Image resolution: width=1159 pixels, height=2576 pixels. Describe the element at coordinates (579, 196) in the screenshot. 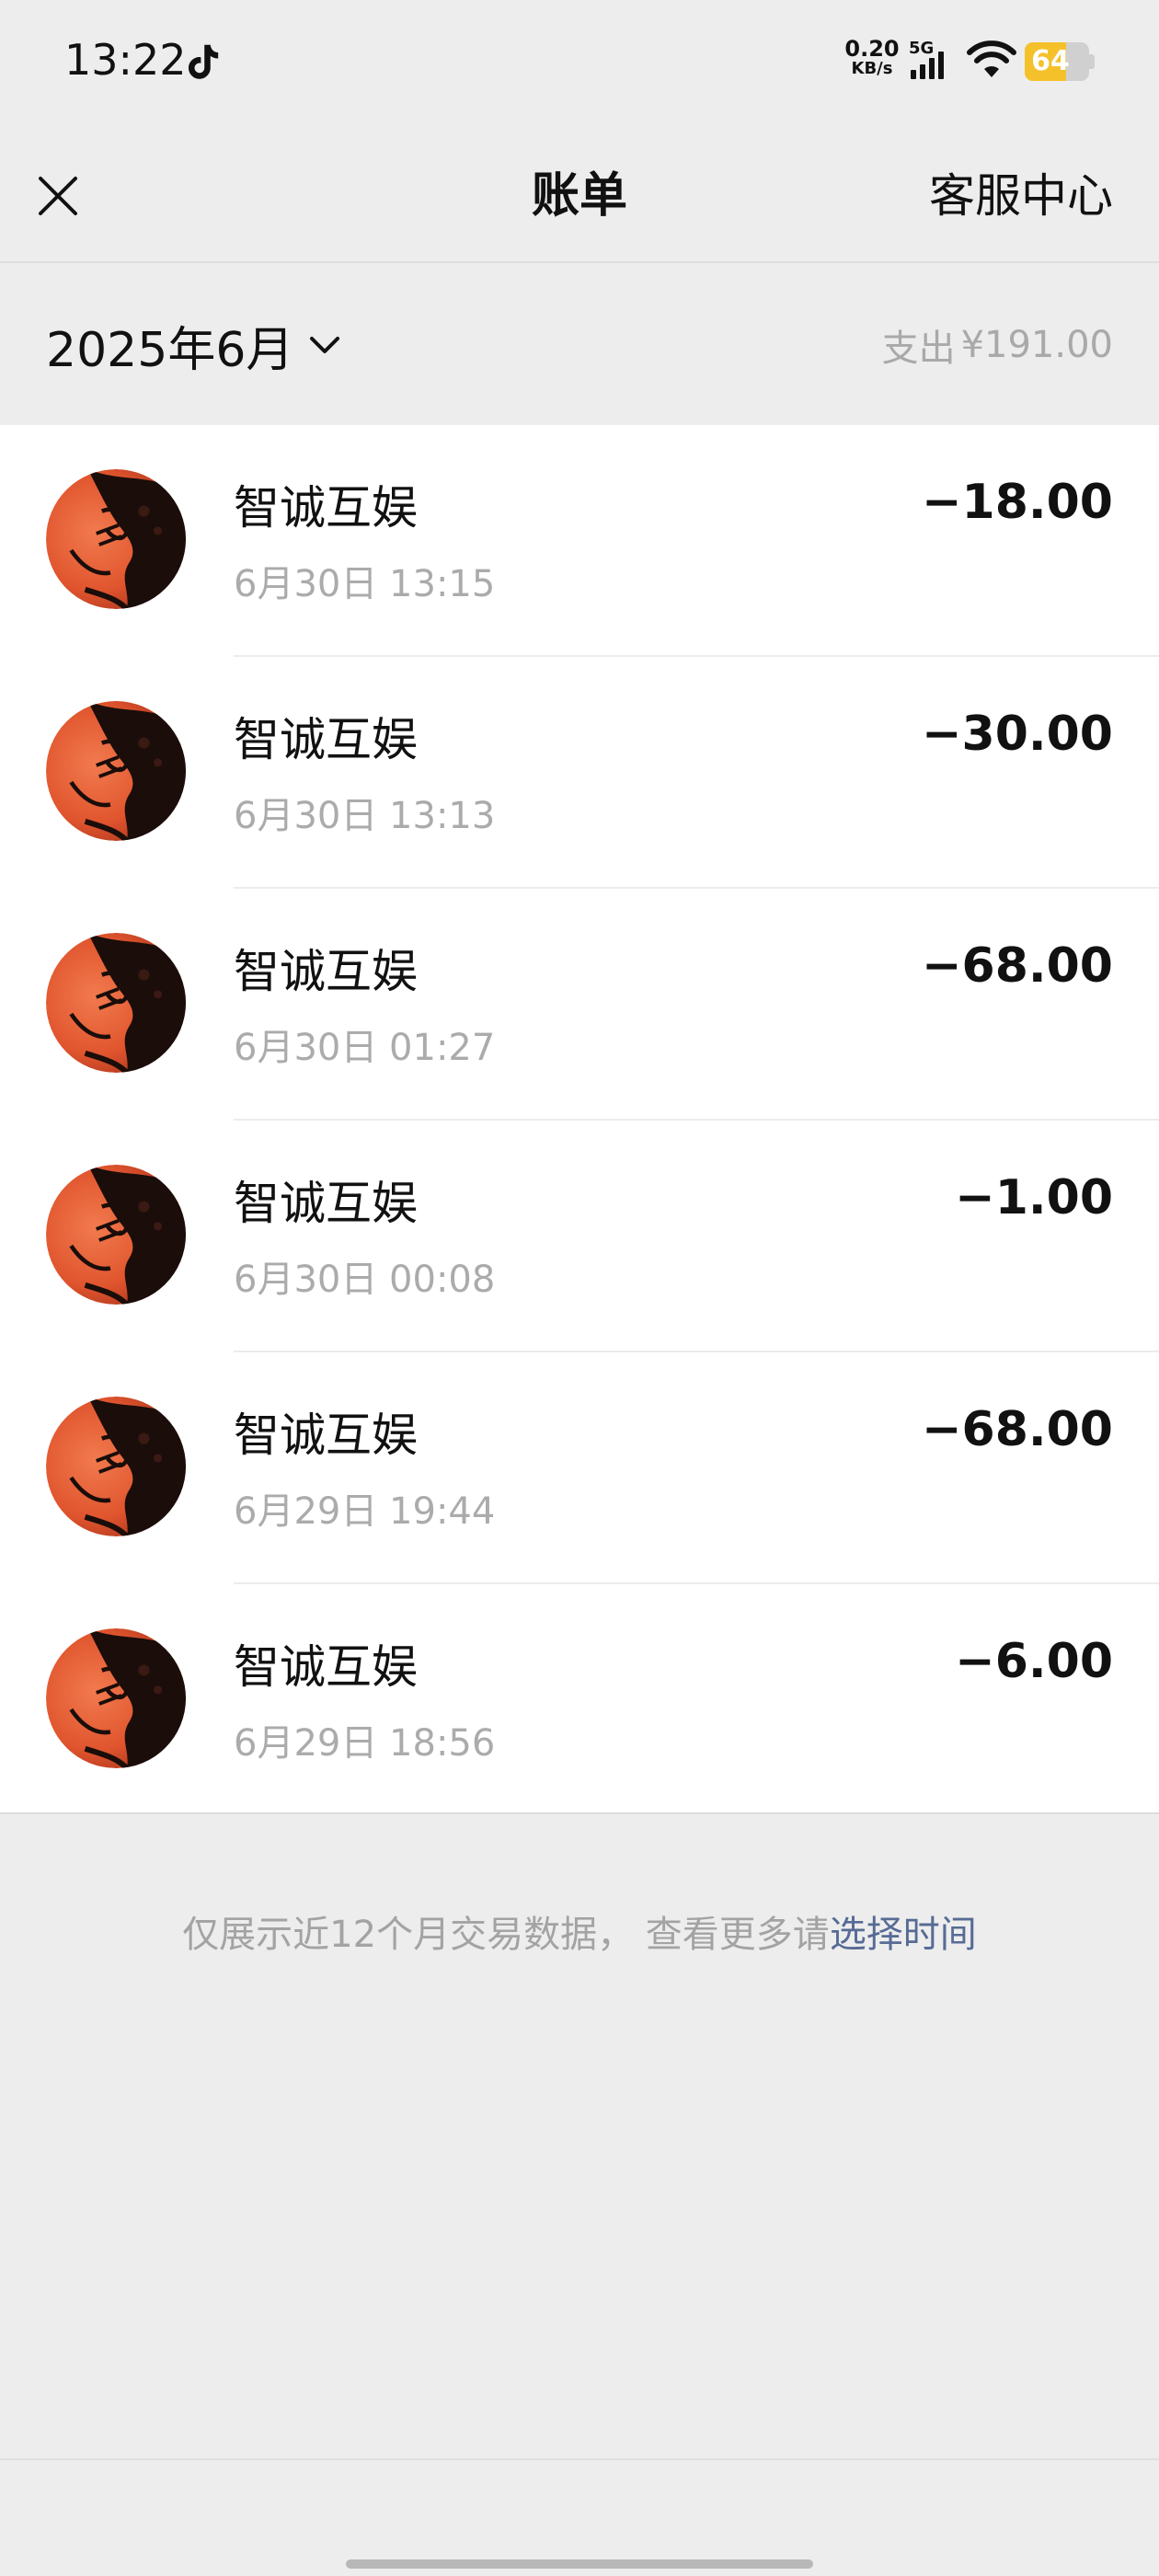

I see `nav-bar: 账单 客服中心` at that location.